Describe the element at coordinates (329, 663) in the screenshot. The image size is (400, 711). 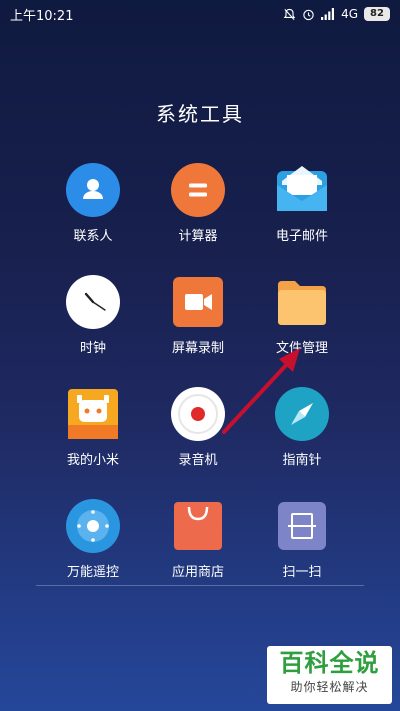
I see `watermark-title: 百科全说` at that location.